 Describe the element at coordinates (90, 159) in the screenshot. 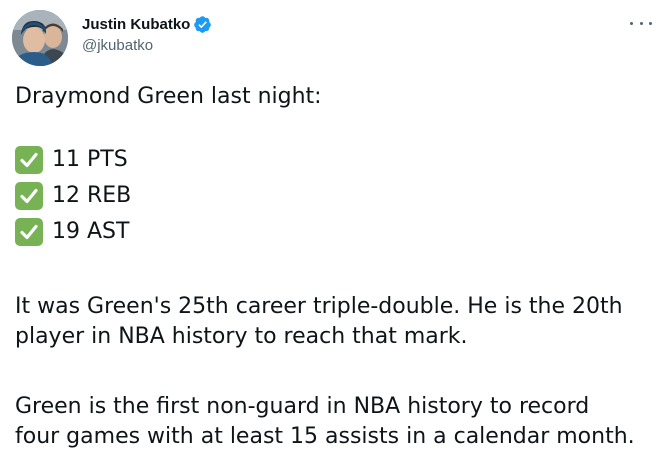

I see `stat-text: 11 PTS` at that location.